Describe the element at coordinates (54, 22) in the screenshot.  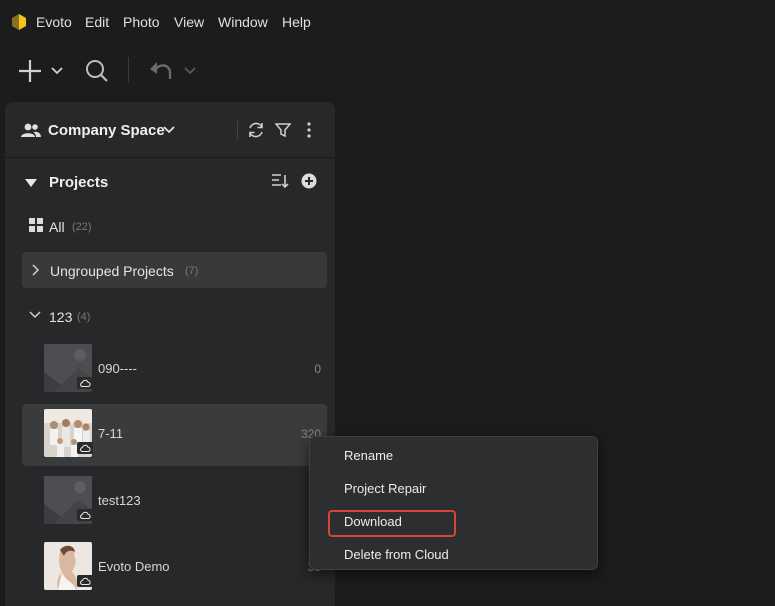
I see `menu-app-name: Evoto` at that location.